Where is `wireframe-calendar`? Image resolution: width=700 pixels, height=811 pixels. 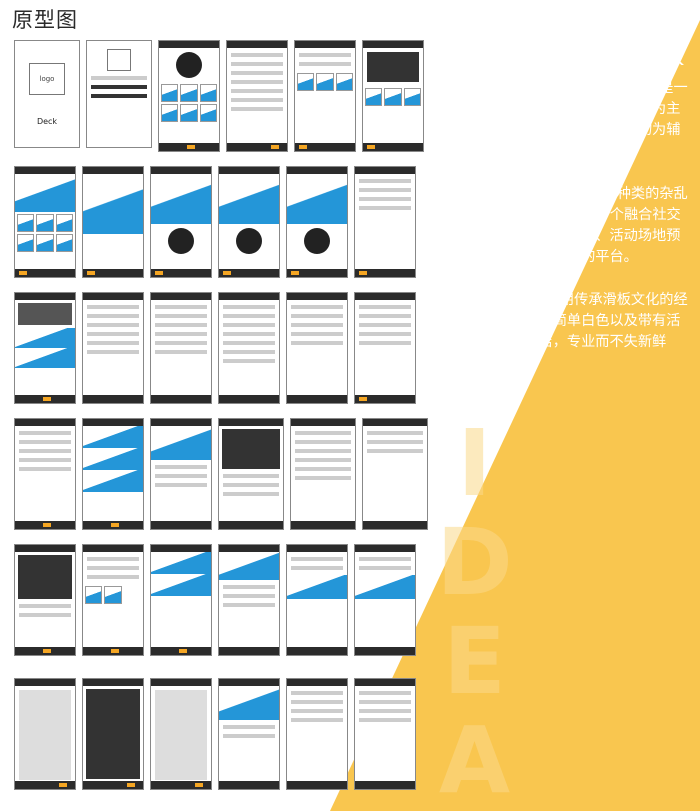 wireframe-calendar is located at coordinates (251, 474).